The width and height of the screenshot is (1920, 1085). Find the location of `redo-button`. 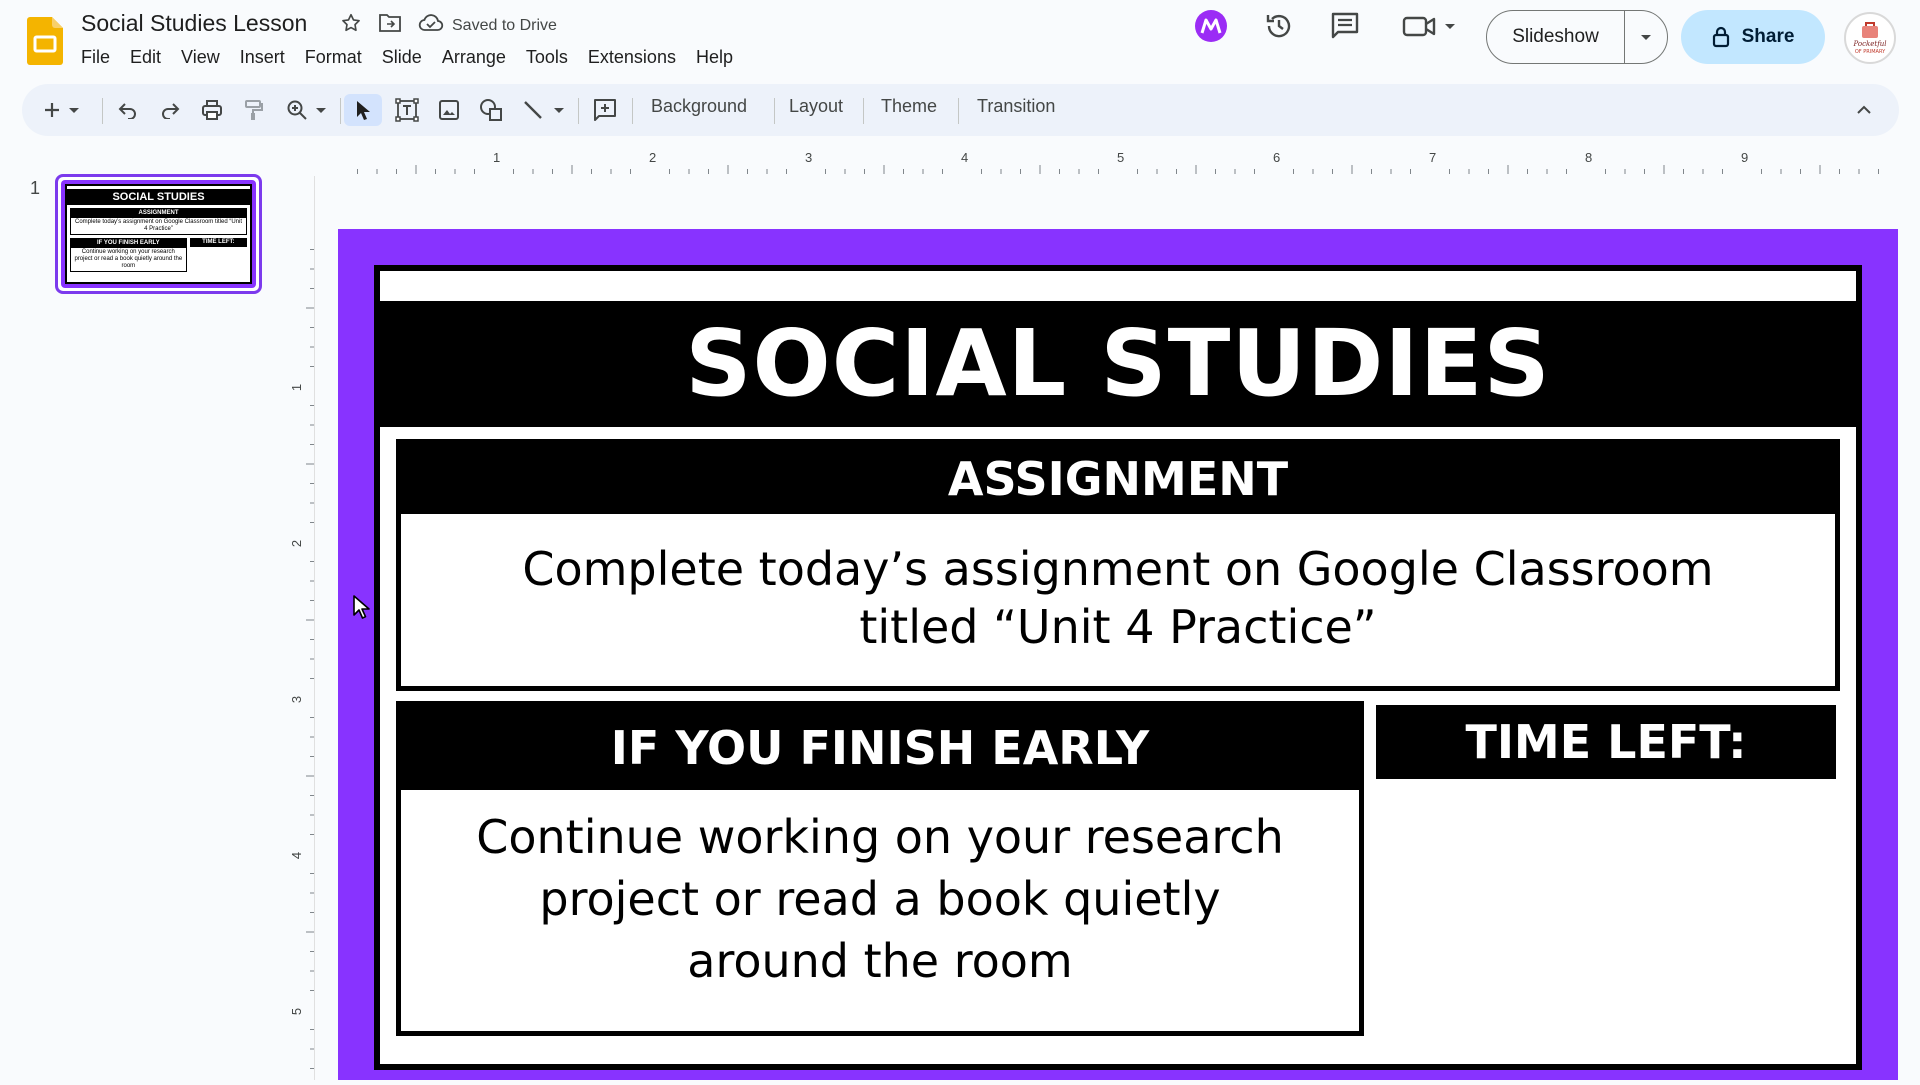

redo-button is located at coordinates (170, 110).